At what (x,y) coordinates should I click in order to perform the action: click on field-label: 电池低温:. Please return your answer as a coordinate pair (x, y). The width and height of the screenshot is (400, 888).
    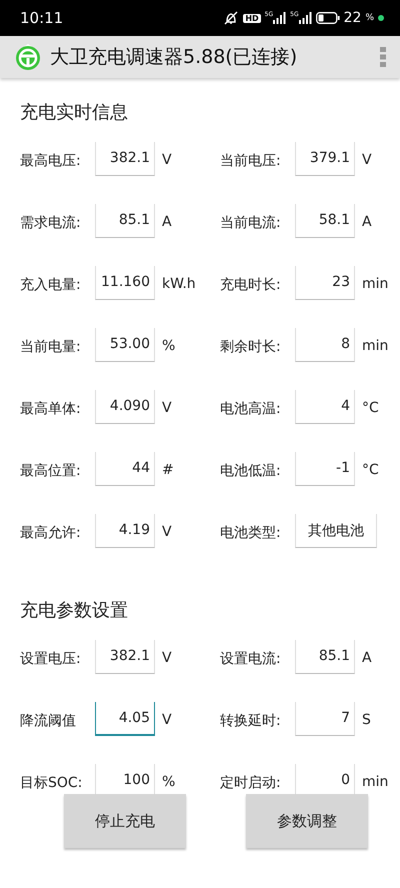
    Looking at the image, I should click on (251, 471).